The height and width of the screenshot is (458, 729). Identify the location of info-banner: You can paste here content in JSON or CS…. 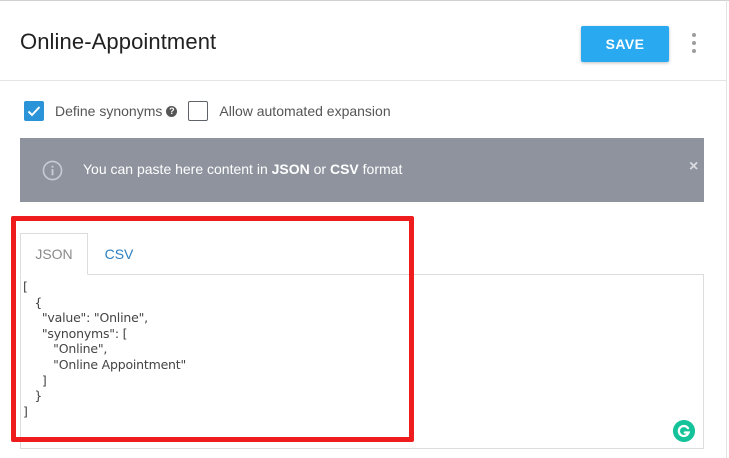
(362, 170).